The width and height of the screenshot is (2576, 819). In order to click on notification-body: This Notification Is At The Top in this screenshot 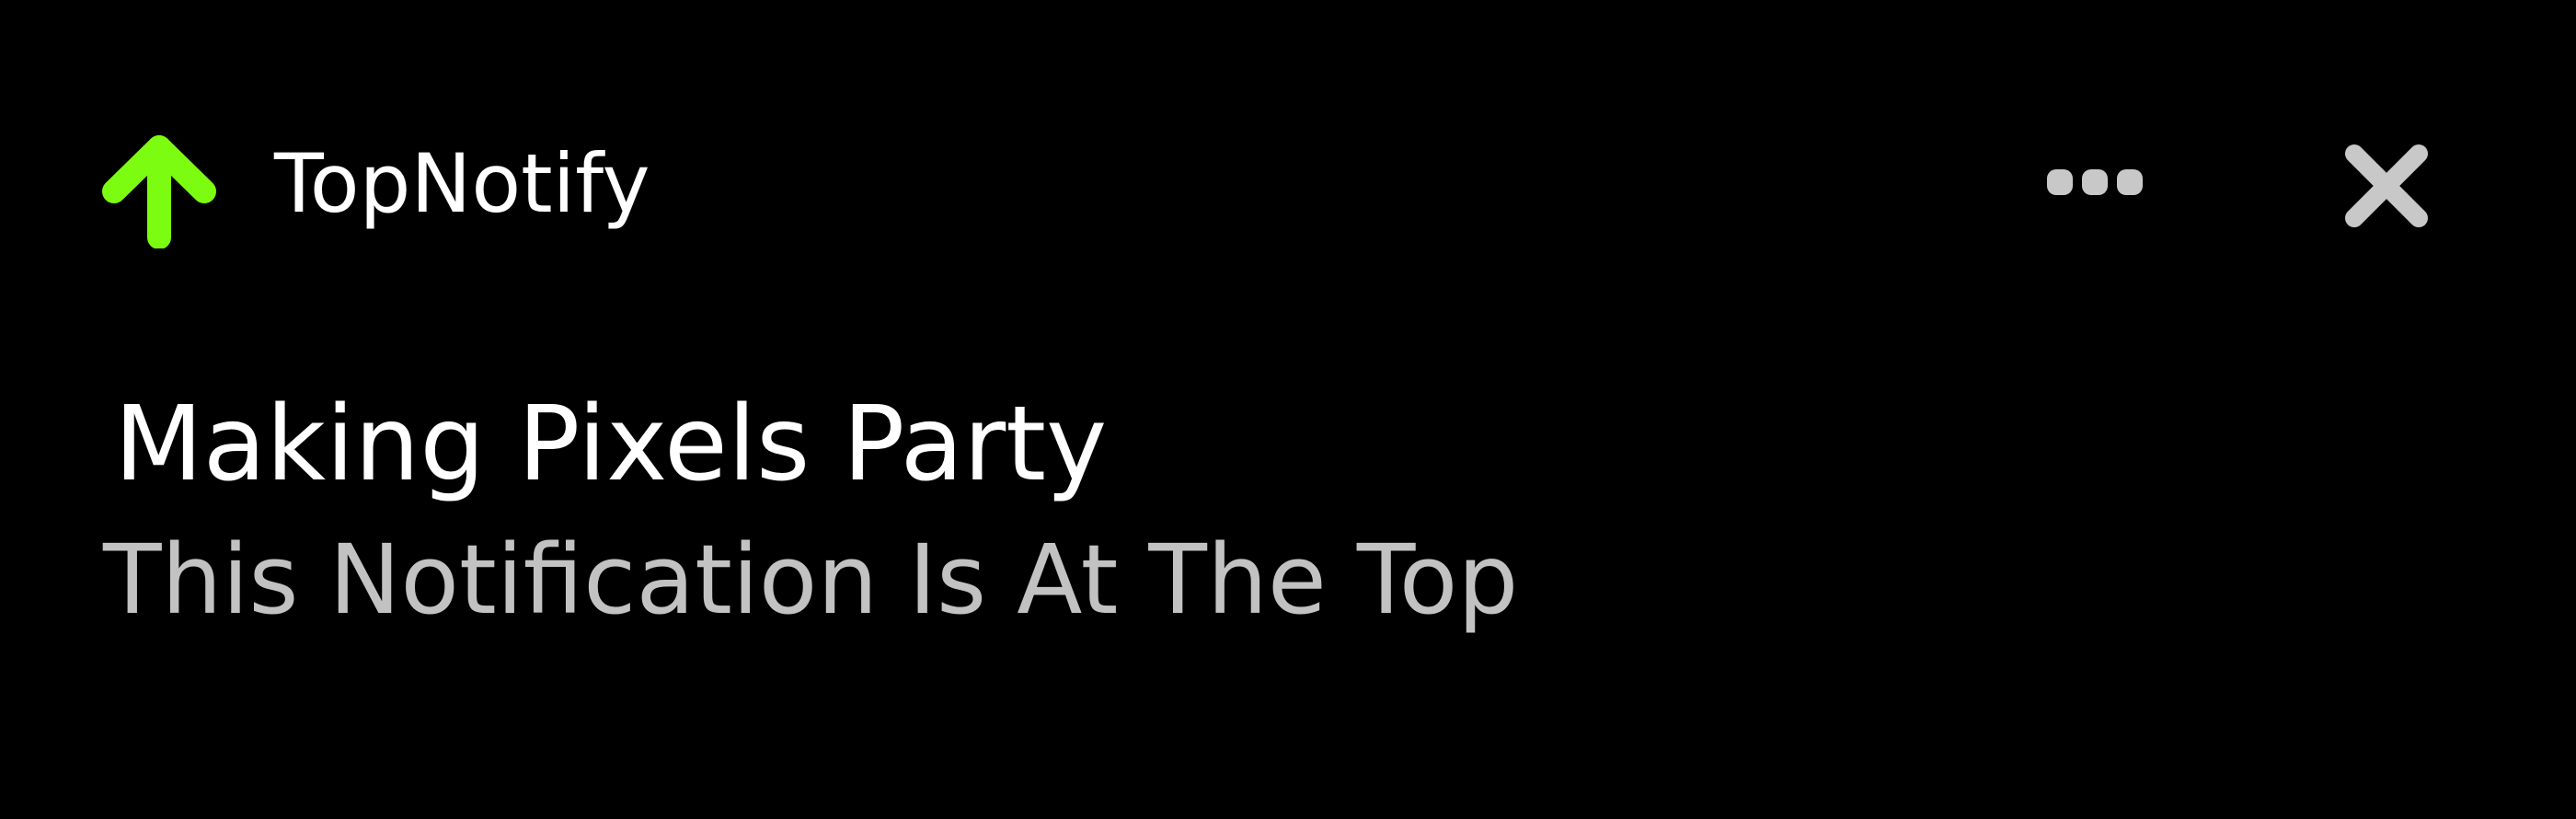, I will do `click(811, 580)`.